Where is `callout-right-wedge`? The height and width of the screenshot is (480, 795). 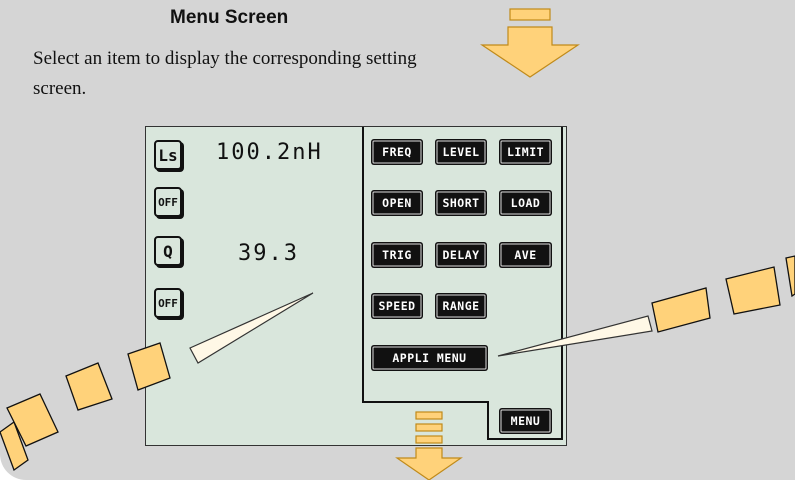 callout-right-wedge is located at coordinates (575, 336).